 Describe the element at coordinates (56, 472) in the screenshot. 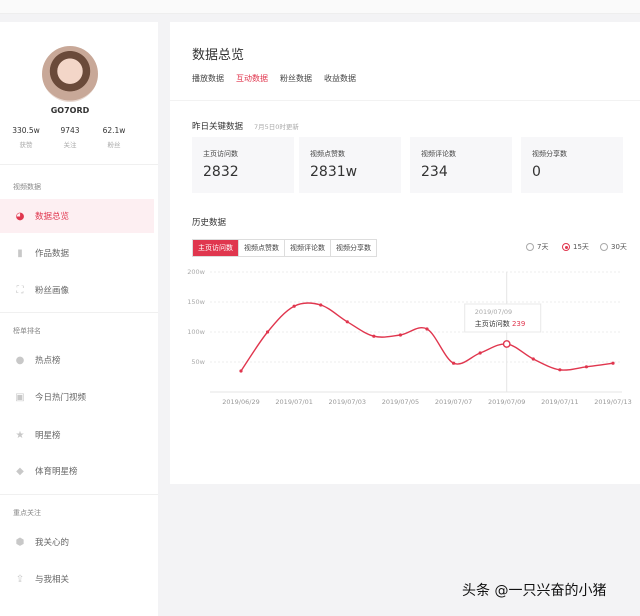

I see `sidebar-item-label: 体育明星榜` at that location.